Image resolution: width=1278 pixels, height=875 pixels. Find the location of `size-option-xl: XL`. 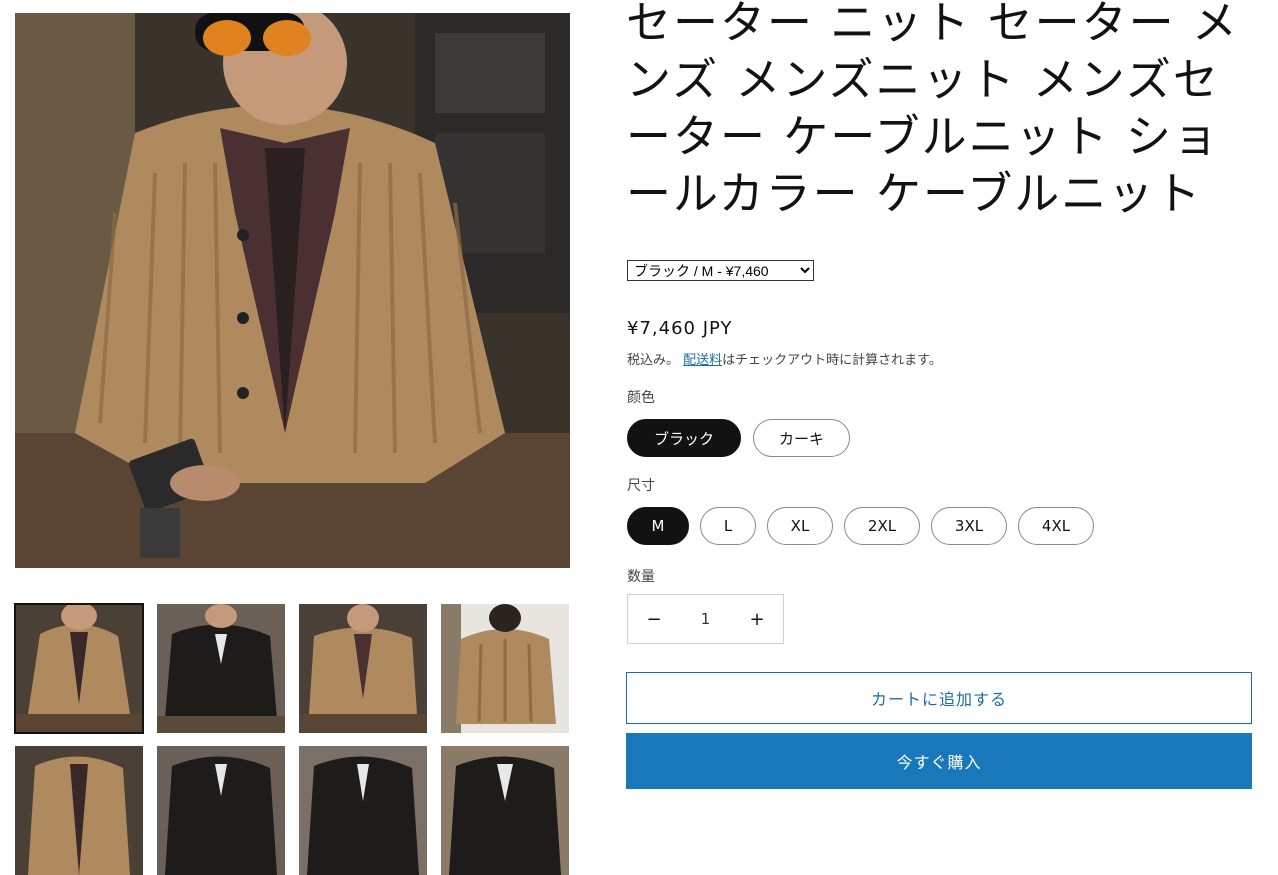

size-option-xl: XL is located at coordinates (800, 526).